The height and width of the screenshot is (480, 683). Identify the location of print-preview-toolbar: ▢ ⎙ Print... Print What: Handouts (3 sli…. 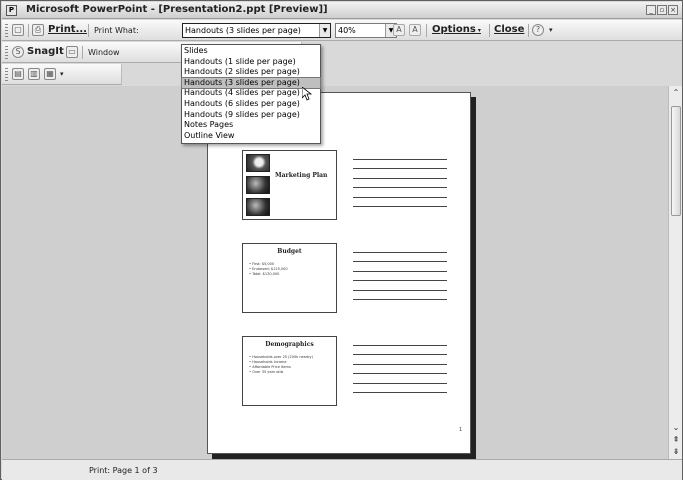
(342, 30).